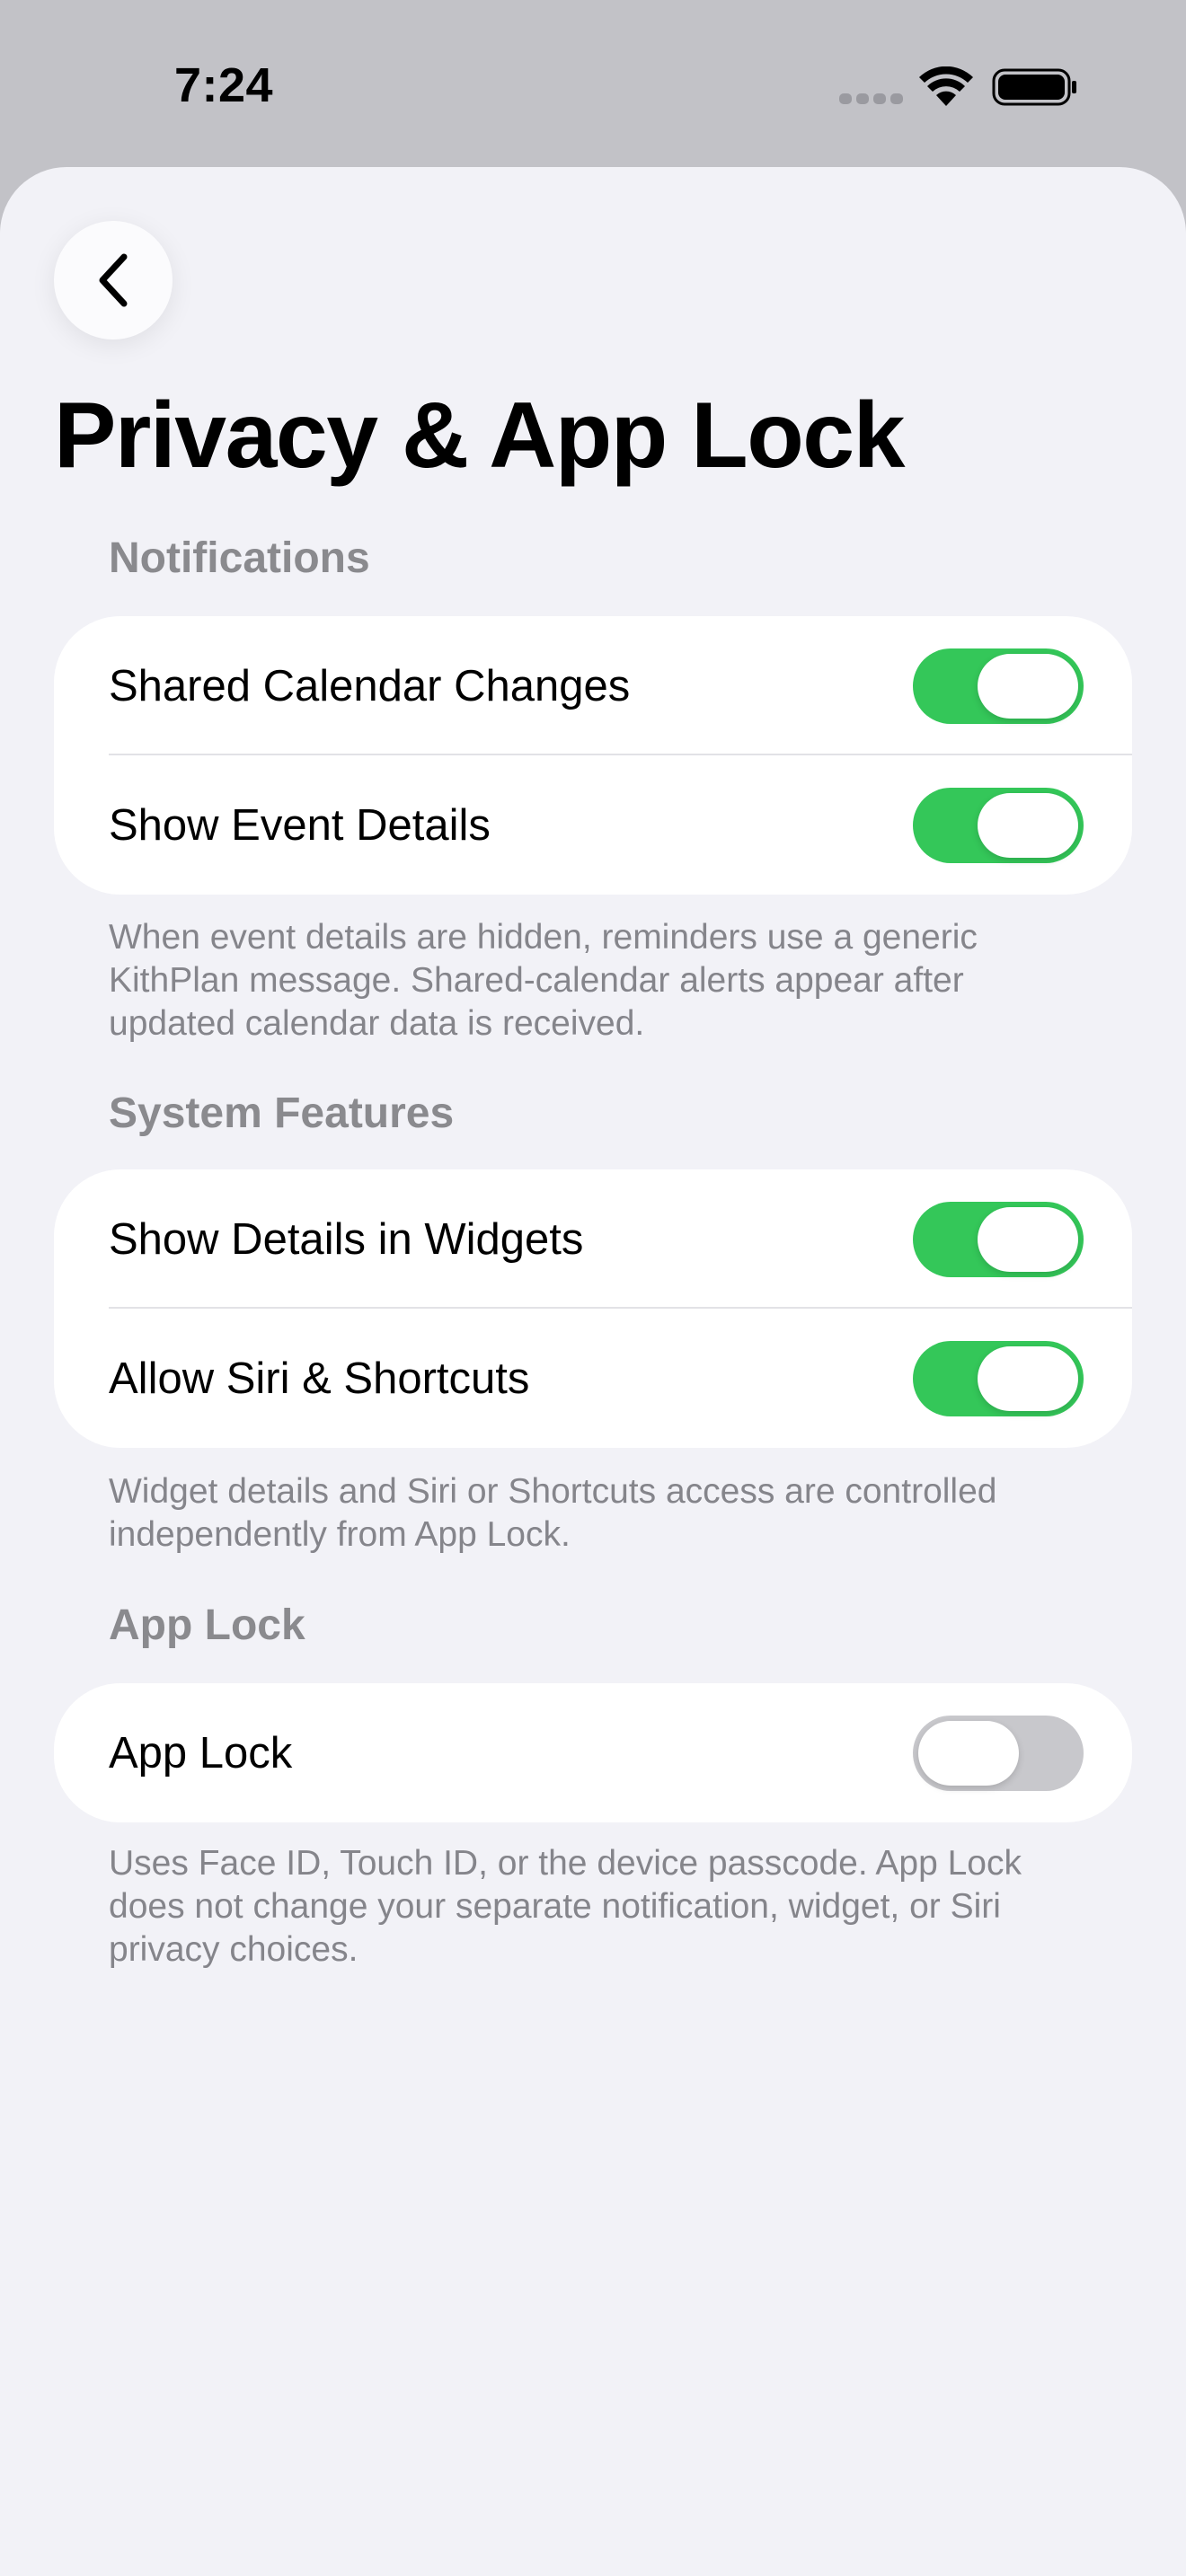  What do you see at coordinates (593, 1378) in the screenshot?
I see `row-allow-siri-shortcuts: Allow Siri & Shortcuts` at bounding box center [593, 1378].